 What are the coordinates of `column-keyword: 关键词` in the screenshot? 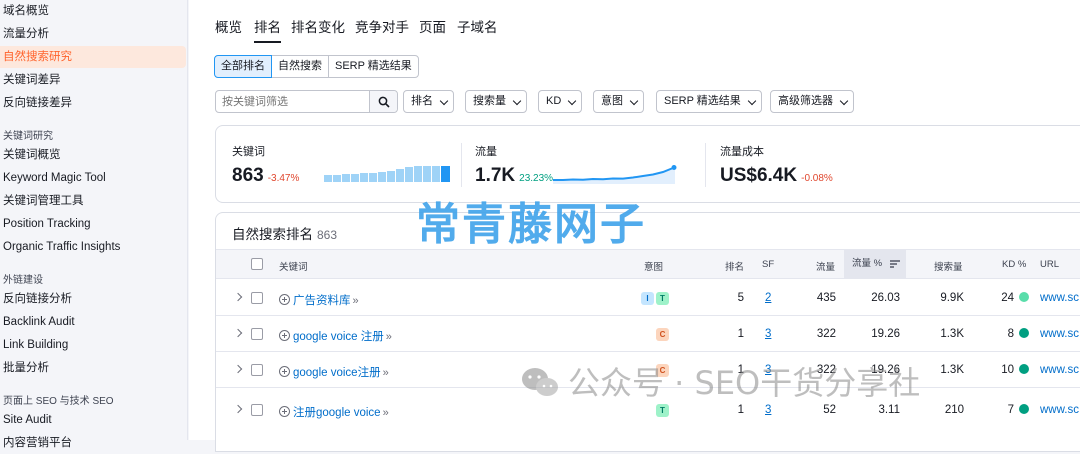 It's located at (293, 266).